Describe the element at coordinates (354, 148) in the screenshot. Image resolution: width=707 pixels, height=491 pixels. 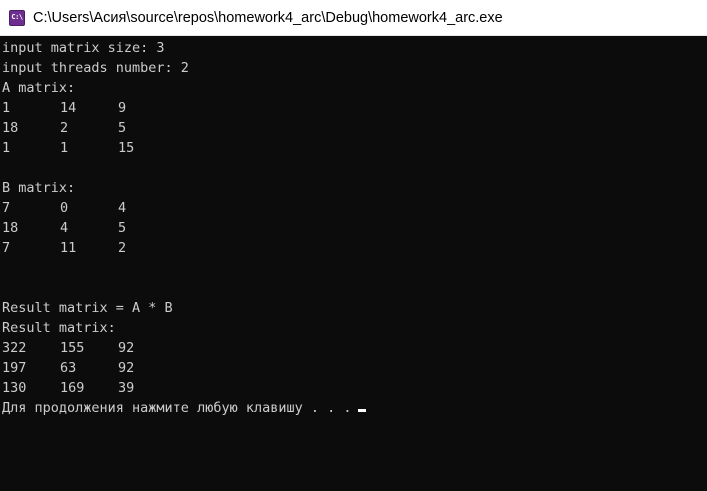
I see `a-matrix-row: 1 1 15` at that location.